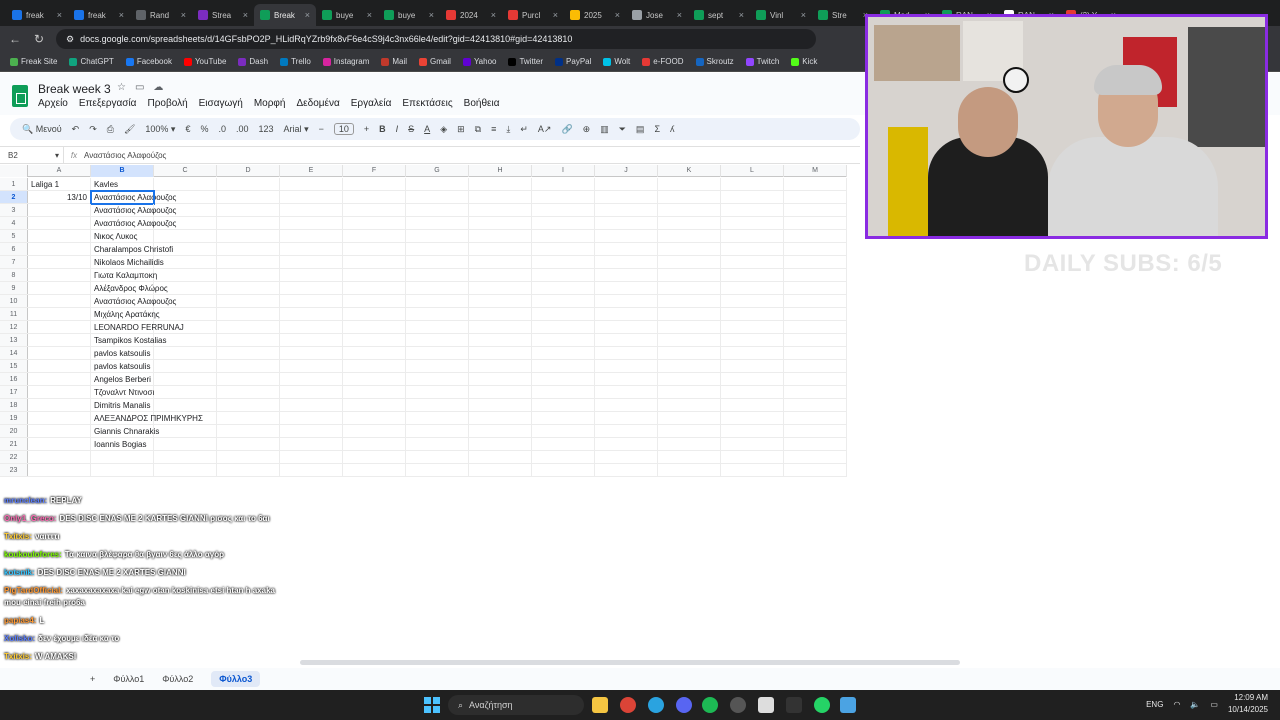 This screenshot has height=720, width=1280. I want to click on menu-item: Αρχείο, so click(53, 103).